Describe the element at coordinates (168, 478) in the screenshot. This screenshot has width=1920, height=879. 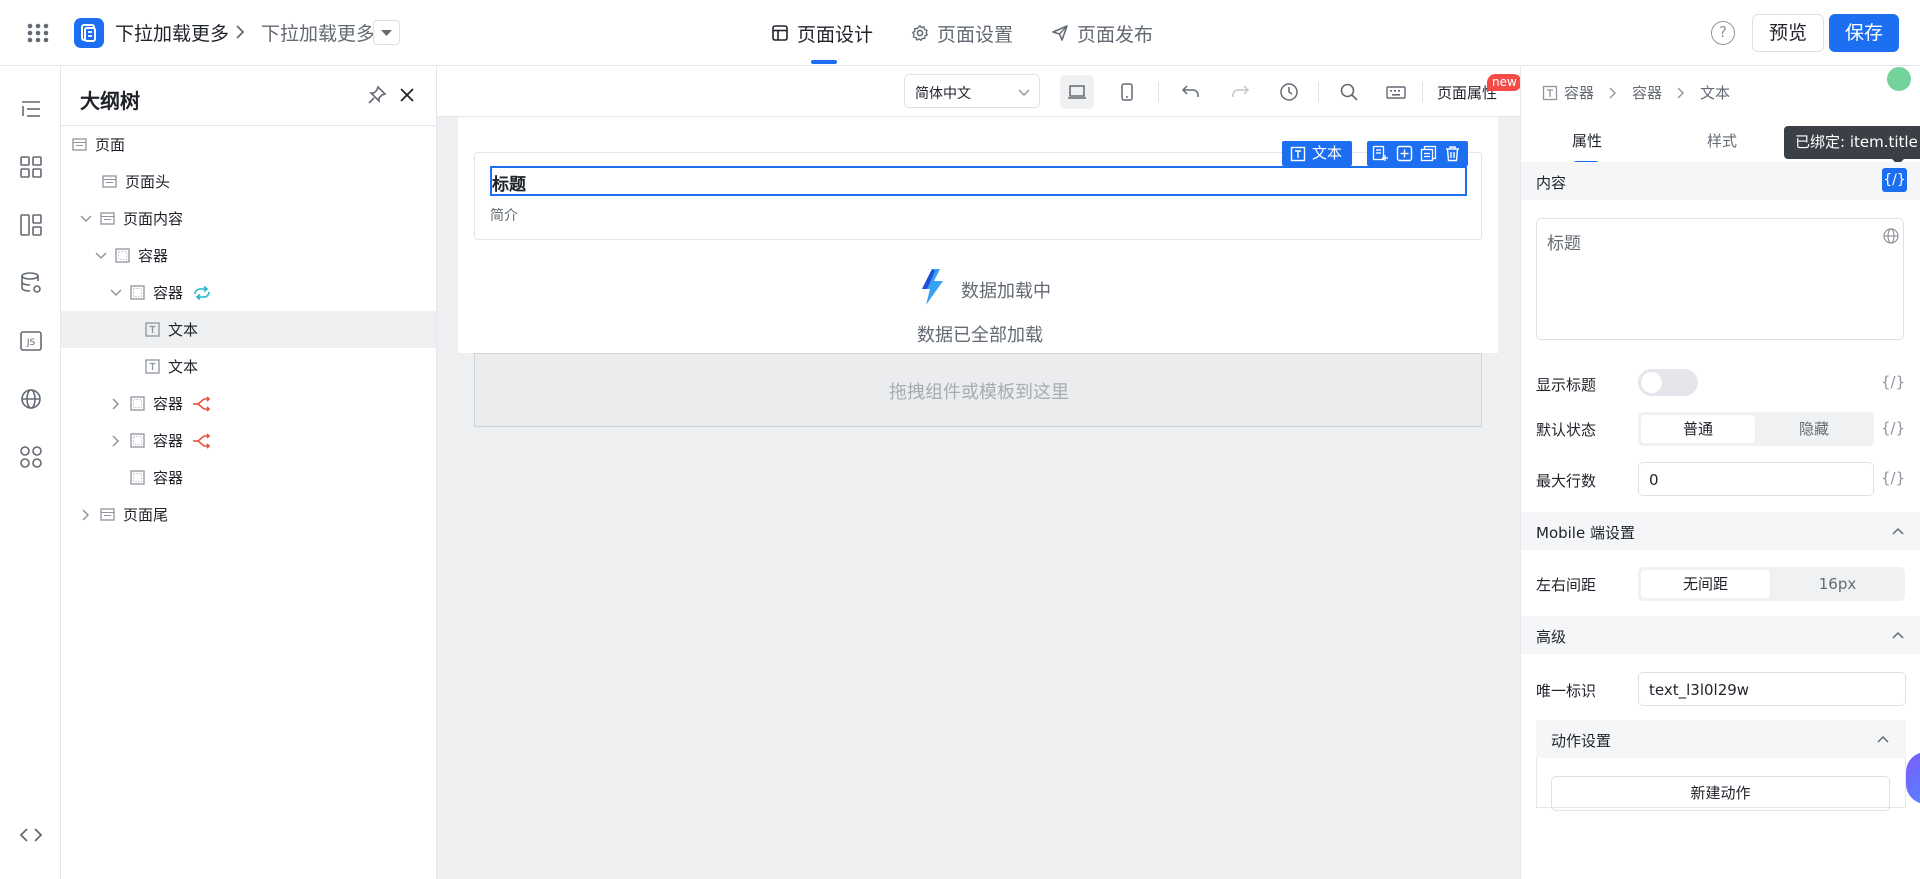
I see `tree-node-label: 容器` at that location.